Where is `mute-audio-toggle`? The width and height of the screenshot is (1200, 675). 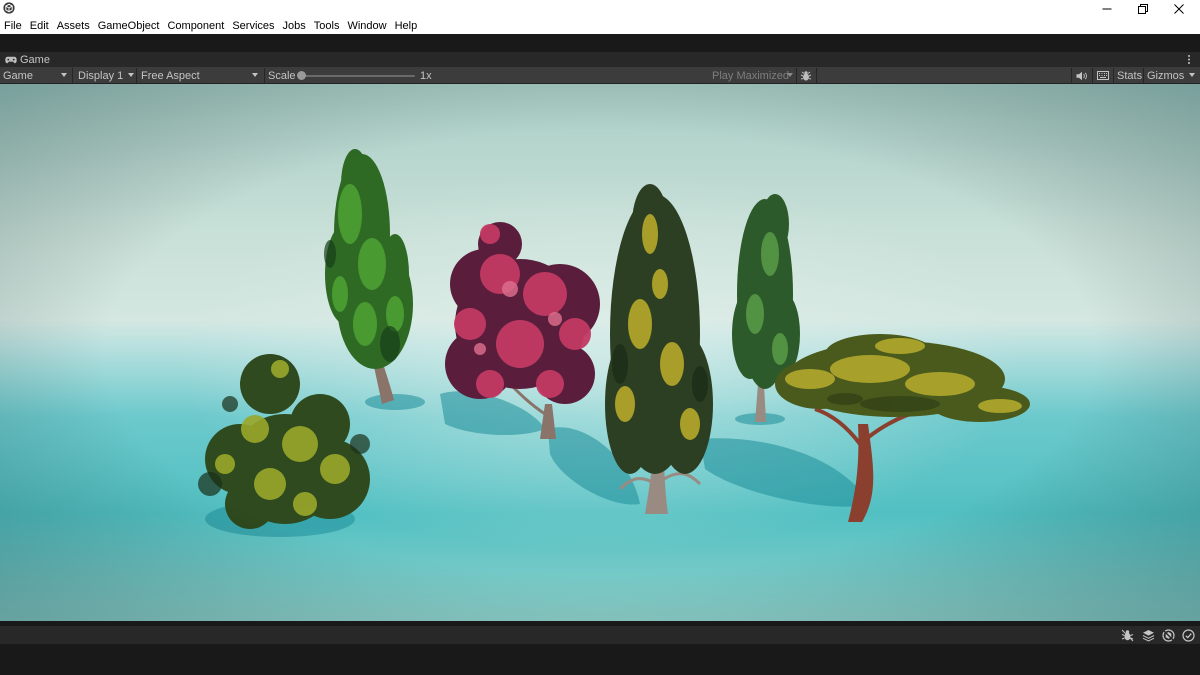
mute-audio-toggle is located at coordinates (1082, 75).